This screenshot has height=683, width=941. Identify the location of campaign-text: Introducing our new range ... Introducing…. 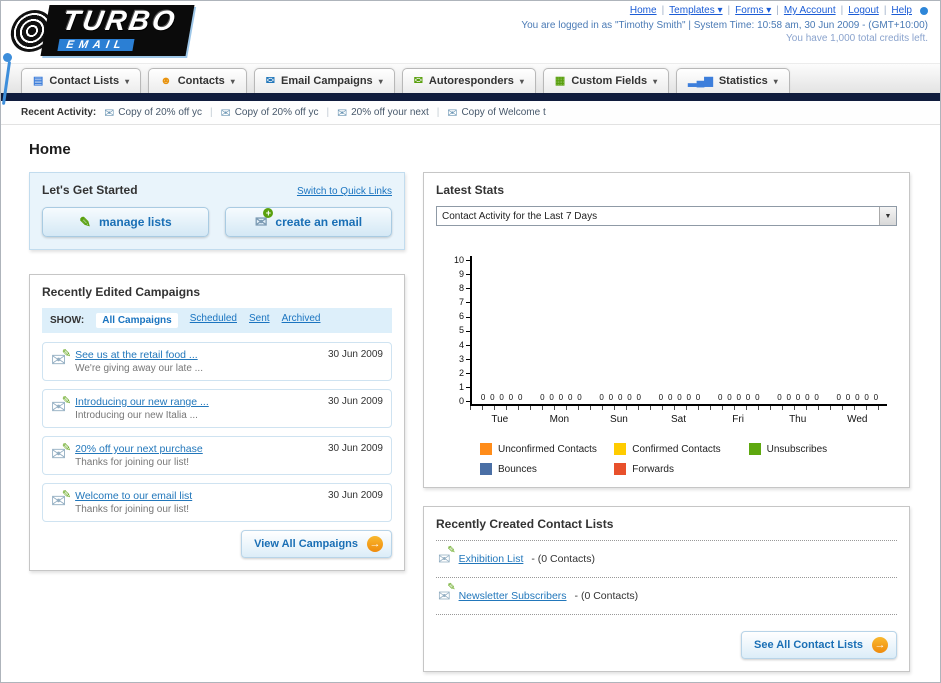
(194, 408).